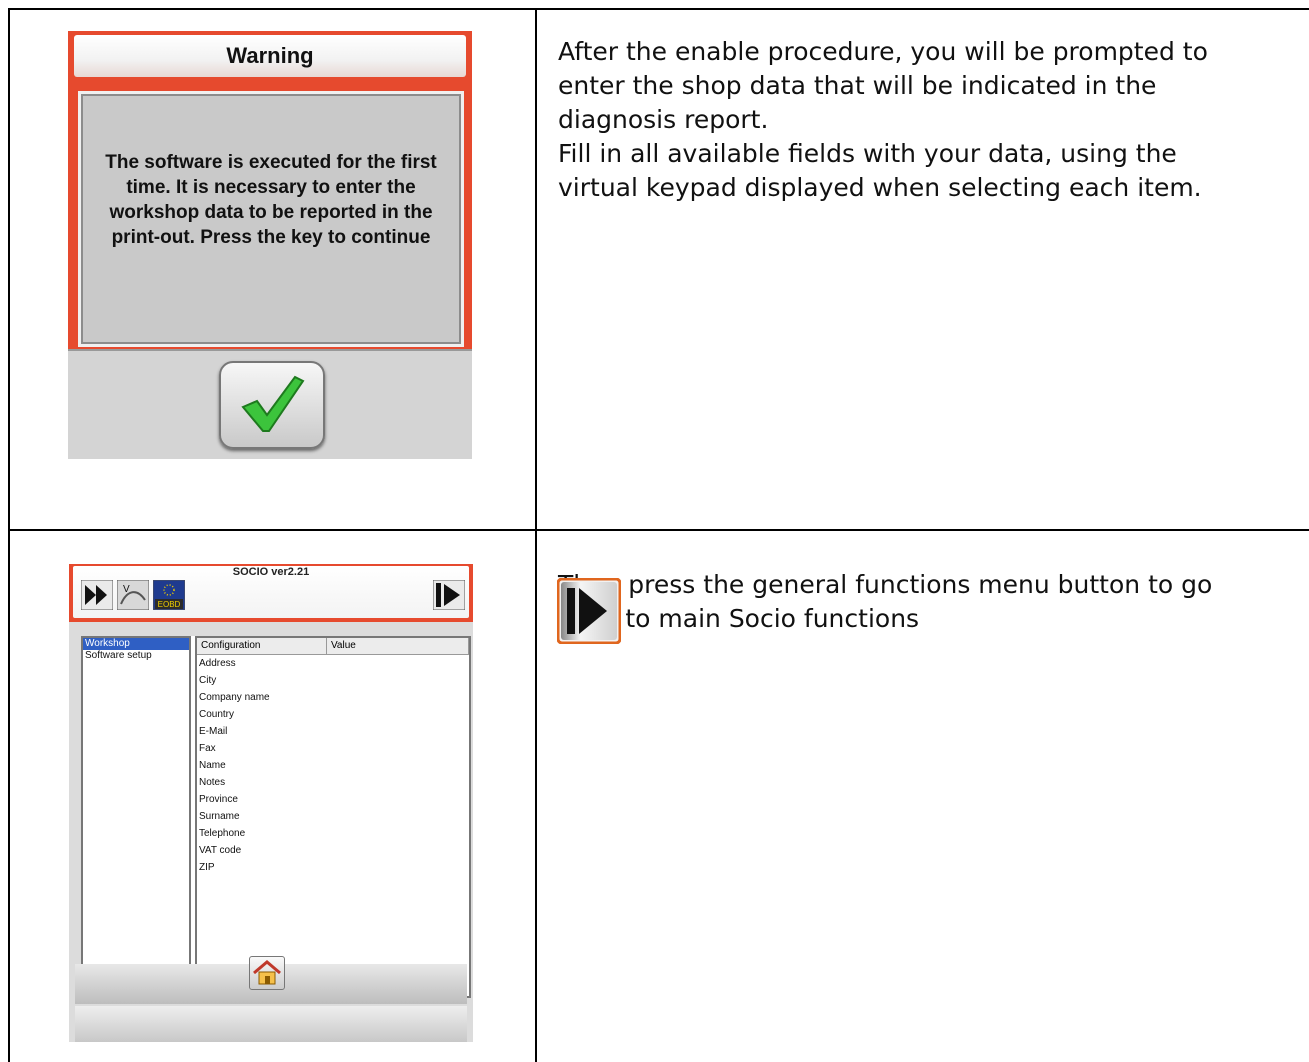 Image resolution: width=1309 pixels, height=1062 pixels. I want to click on config-row-country: Country, so click(333, 714).